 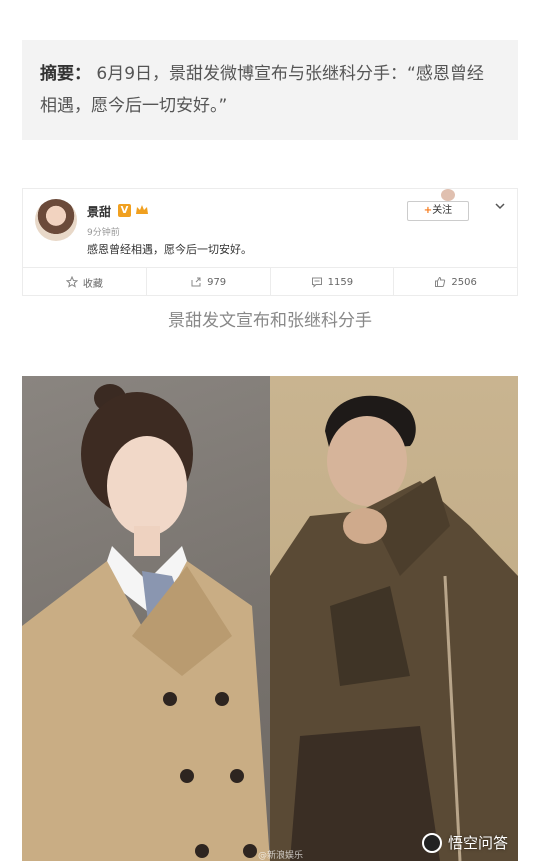 I want to click on share-count: 979, so click(x=217, y=282).